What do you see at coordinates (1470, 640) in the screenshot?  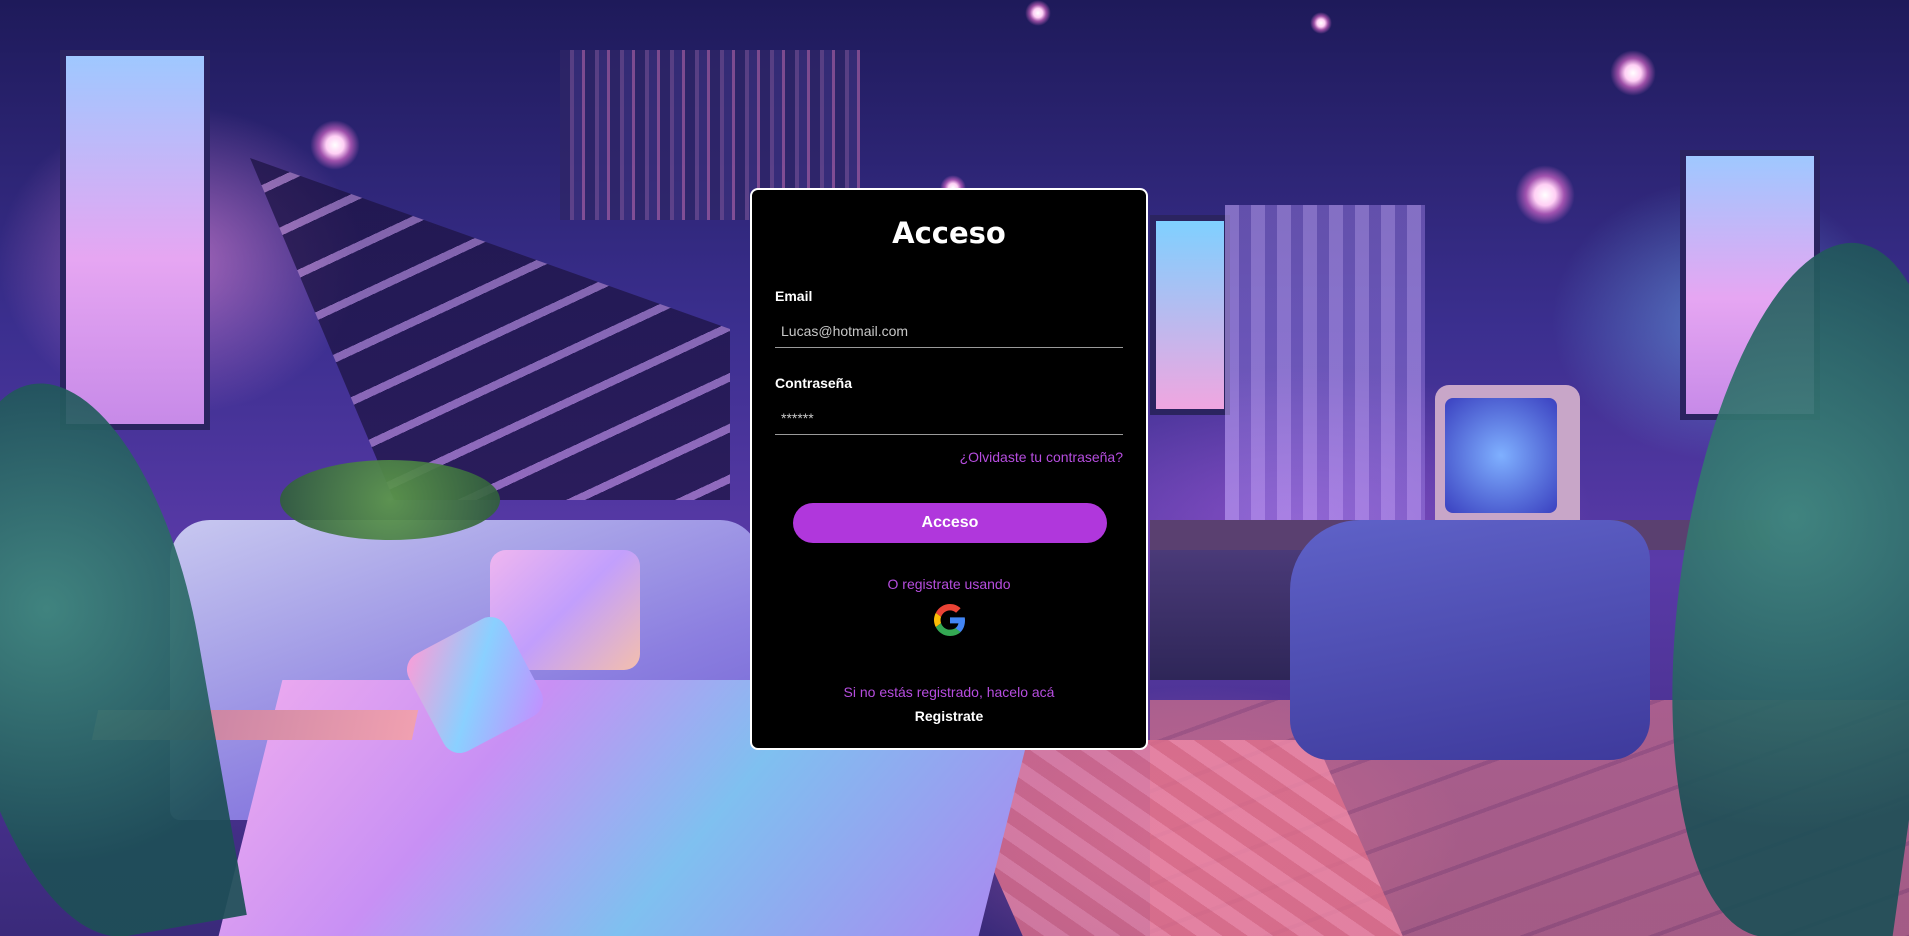 I see `background-armchair` at bounding box center [1470, 640].